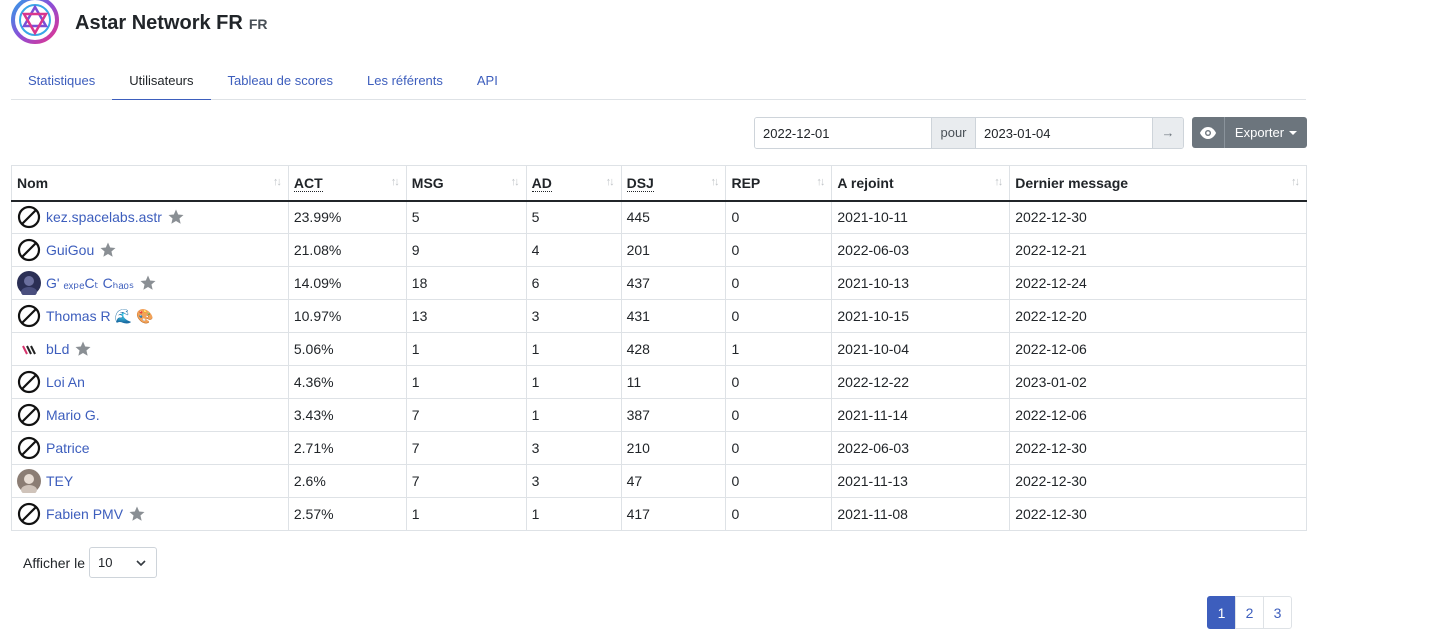 Image resolution: width=1429 pixels, height=642 pixels. I want to click on cell-act: 21.08%, so click(347, 250).